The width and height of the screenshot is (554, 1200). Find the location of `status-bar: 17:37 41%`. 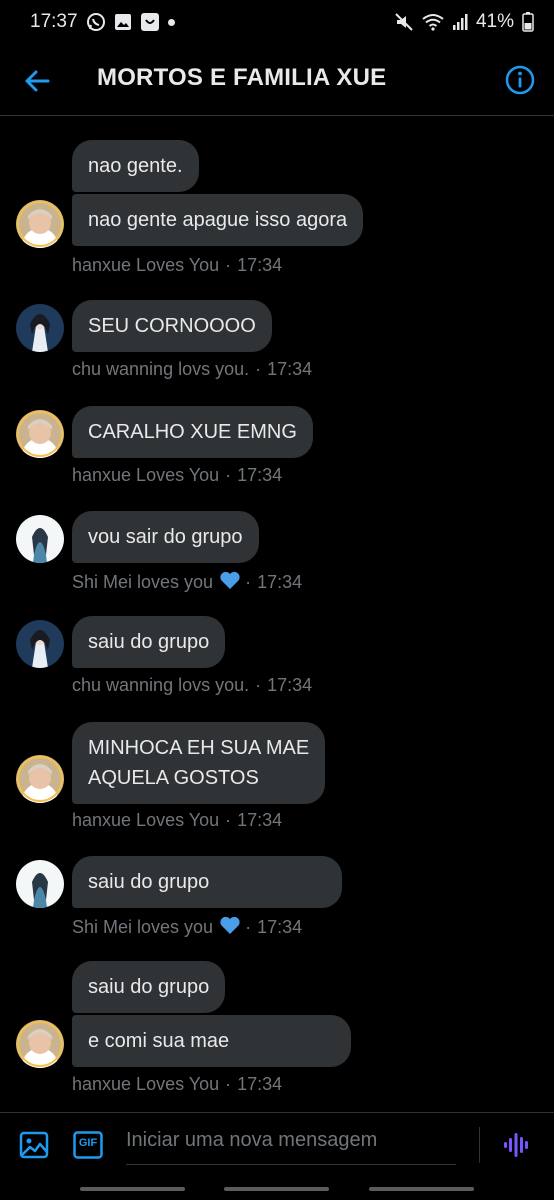

status-bar: 17:37 41% is located at coordinates (277, 22).